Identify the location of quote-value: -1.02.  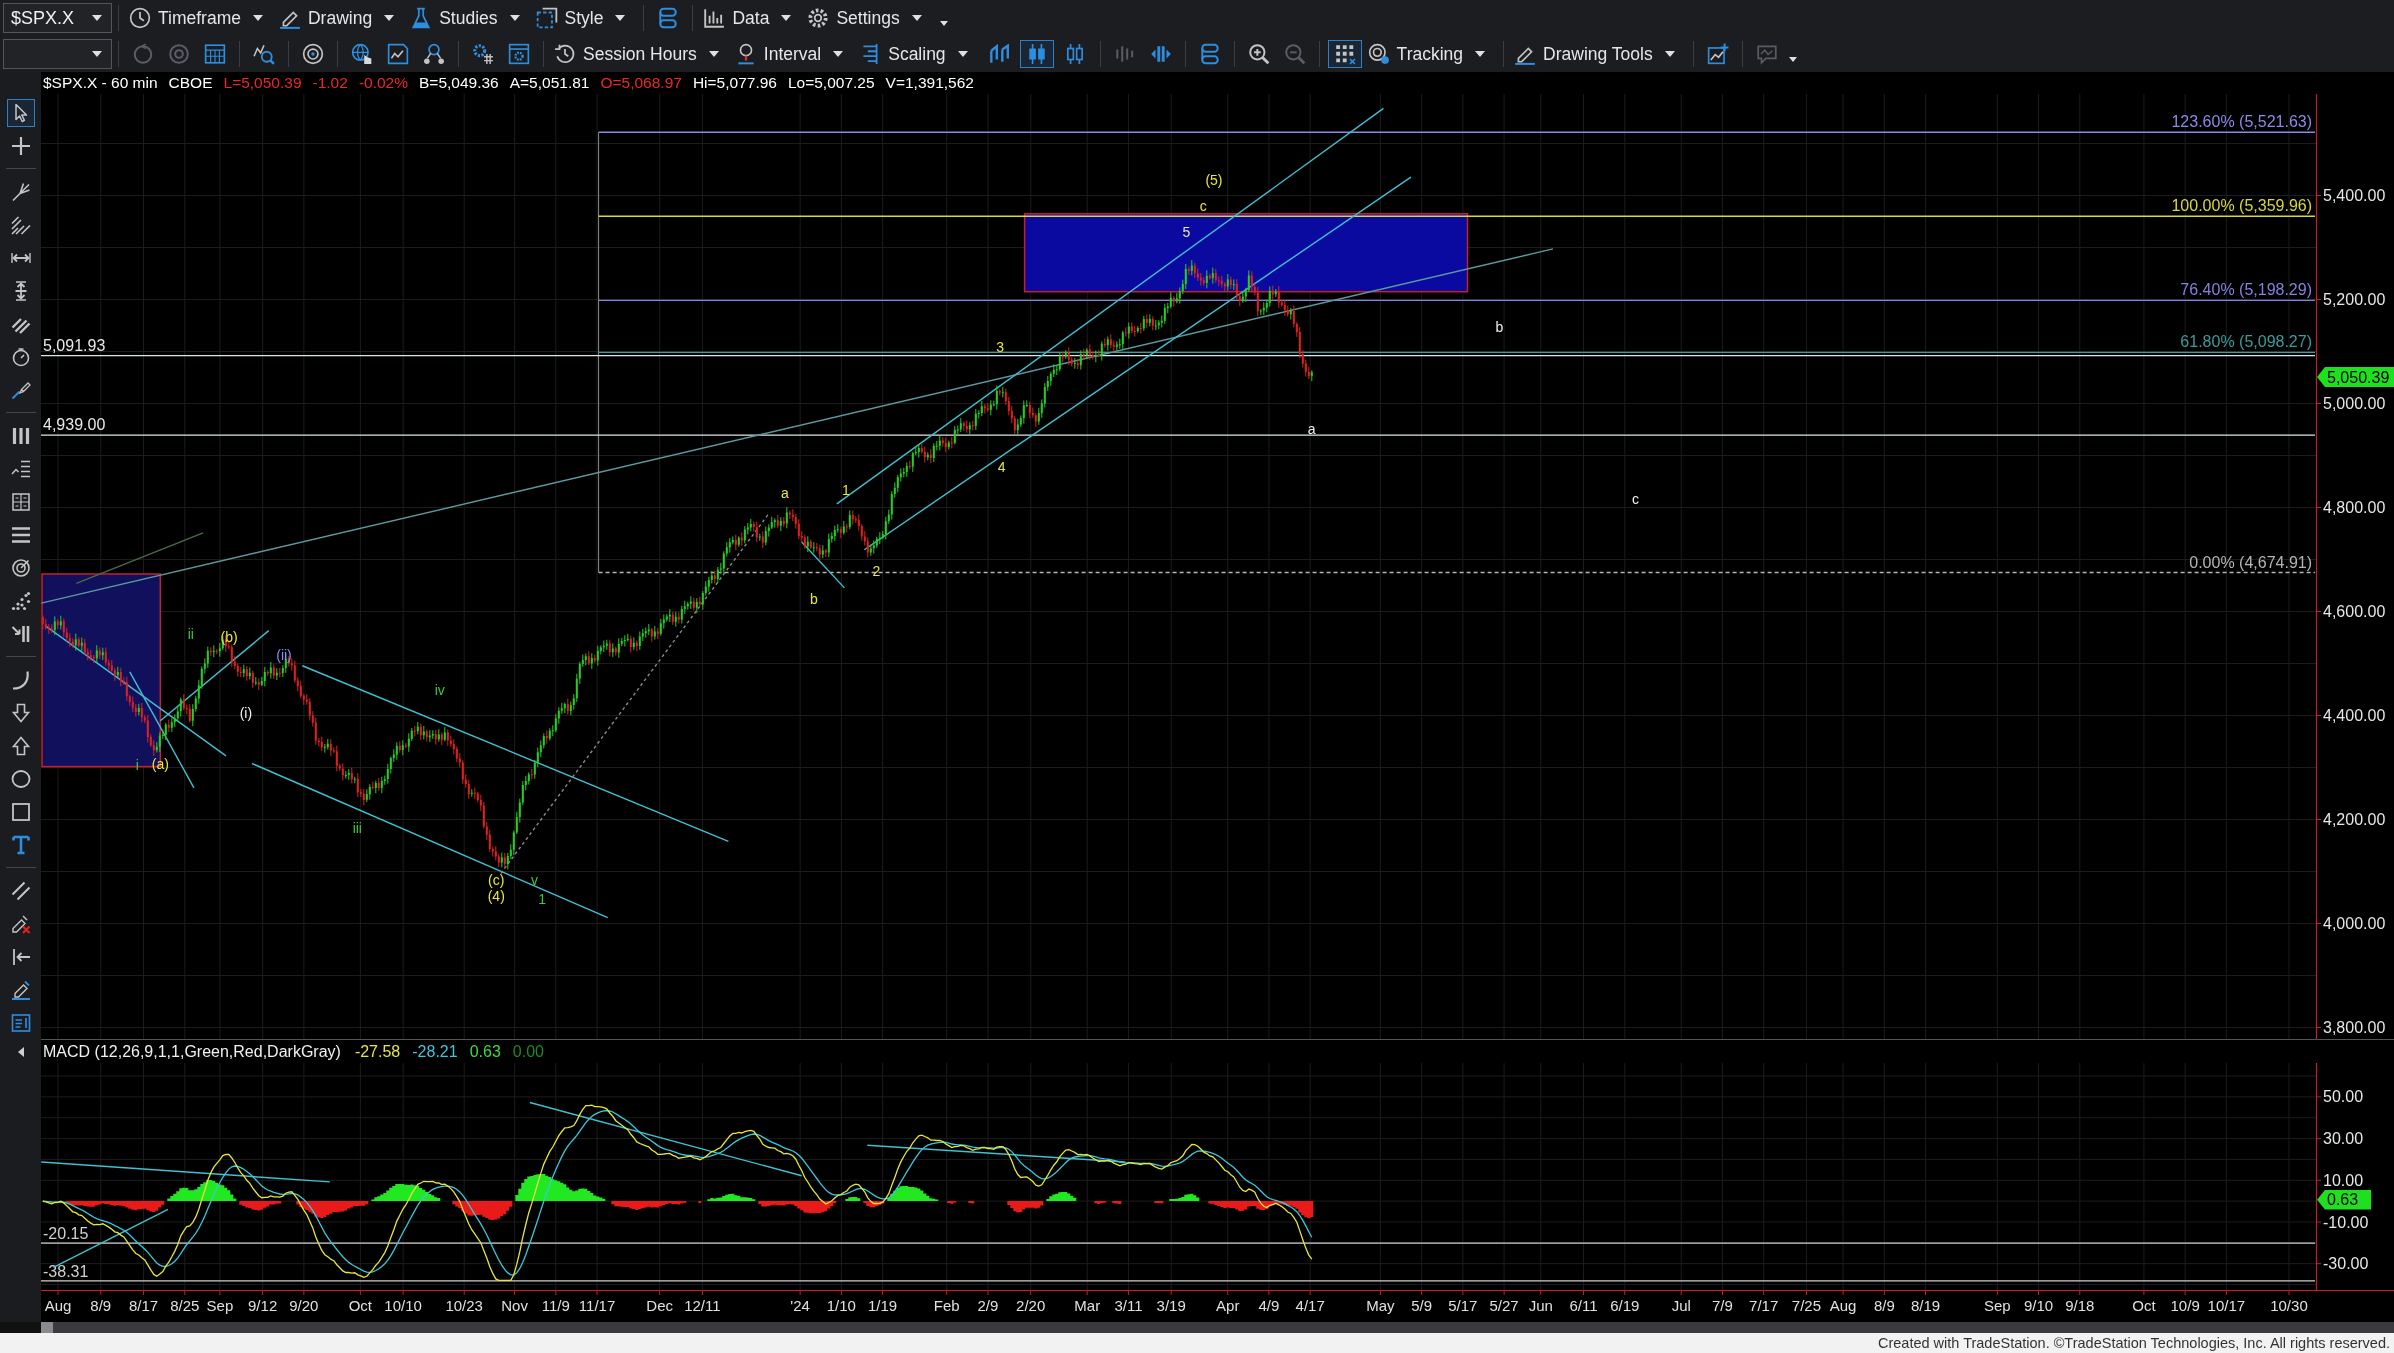
(330, 83).